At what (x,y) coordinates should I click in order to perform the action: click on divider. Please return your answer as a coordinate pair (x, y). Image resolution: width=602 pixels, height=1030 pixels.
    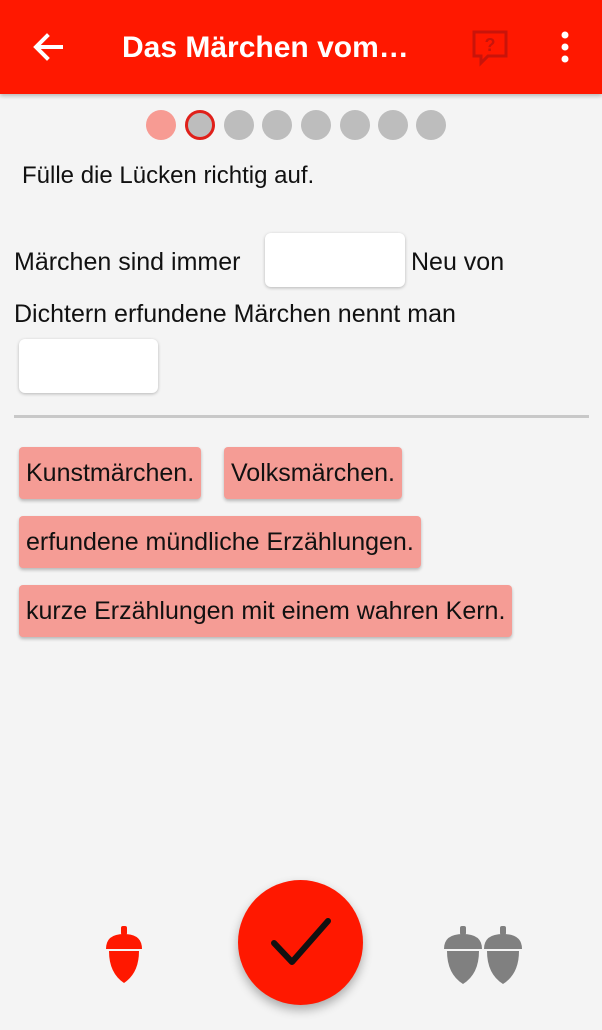
    Looking at the image, I should click on (301, 416).